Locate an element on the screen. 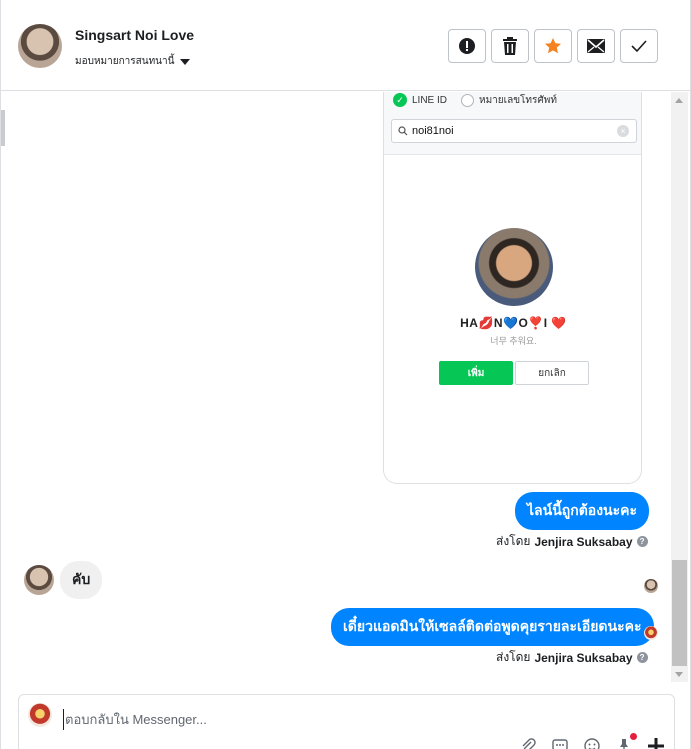 This screenshot has width=691, height=749. outgoing-message: ไลน์นี้ถูกต้องนะคะ is located at coordinates (582, 511).